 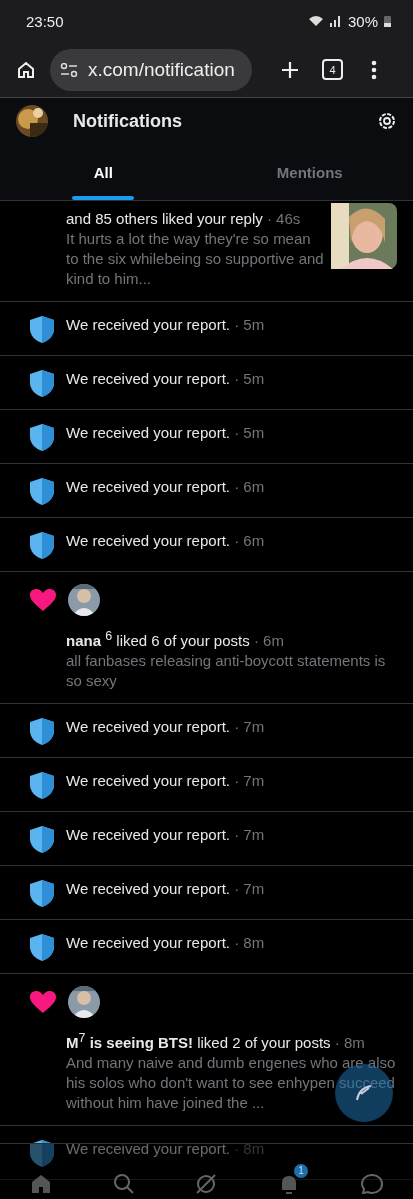 I want to click on notification-text: and 85 others liked your reply · 46s, so click(x=195, y=219).